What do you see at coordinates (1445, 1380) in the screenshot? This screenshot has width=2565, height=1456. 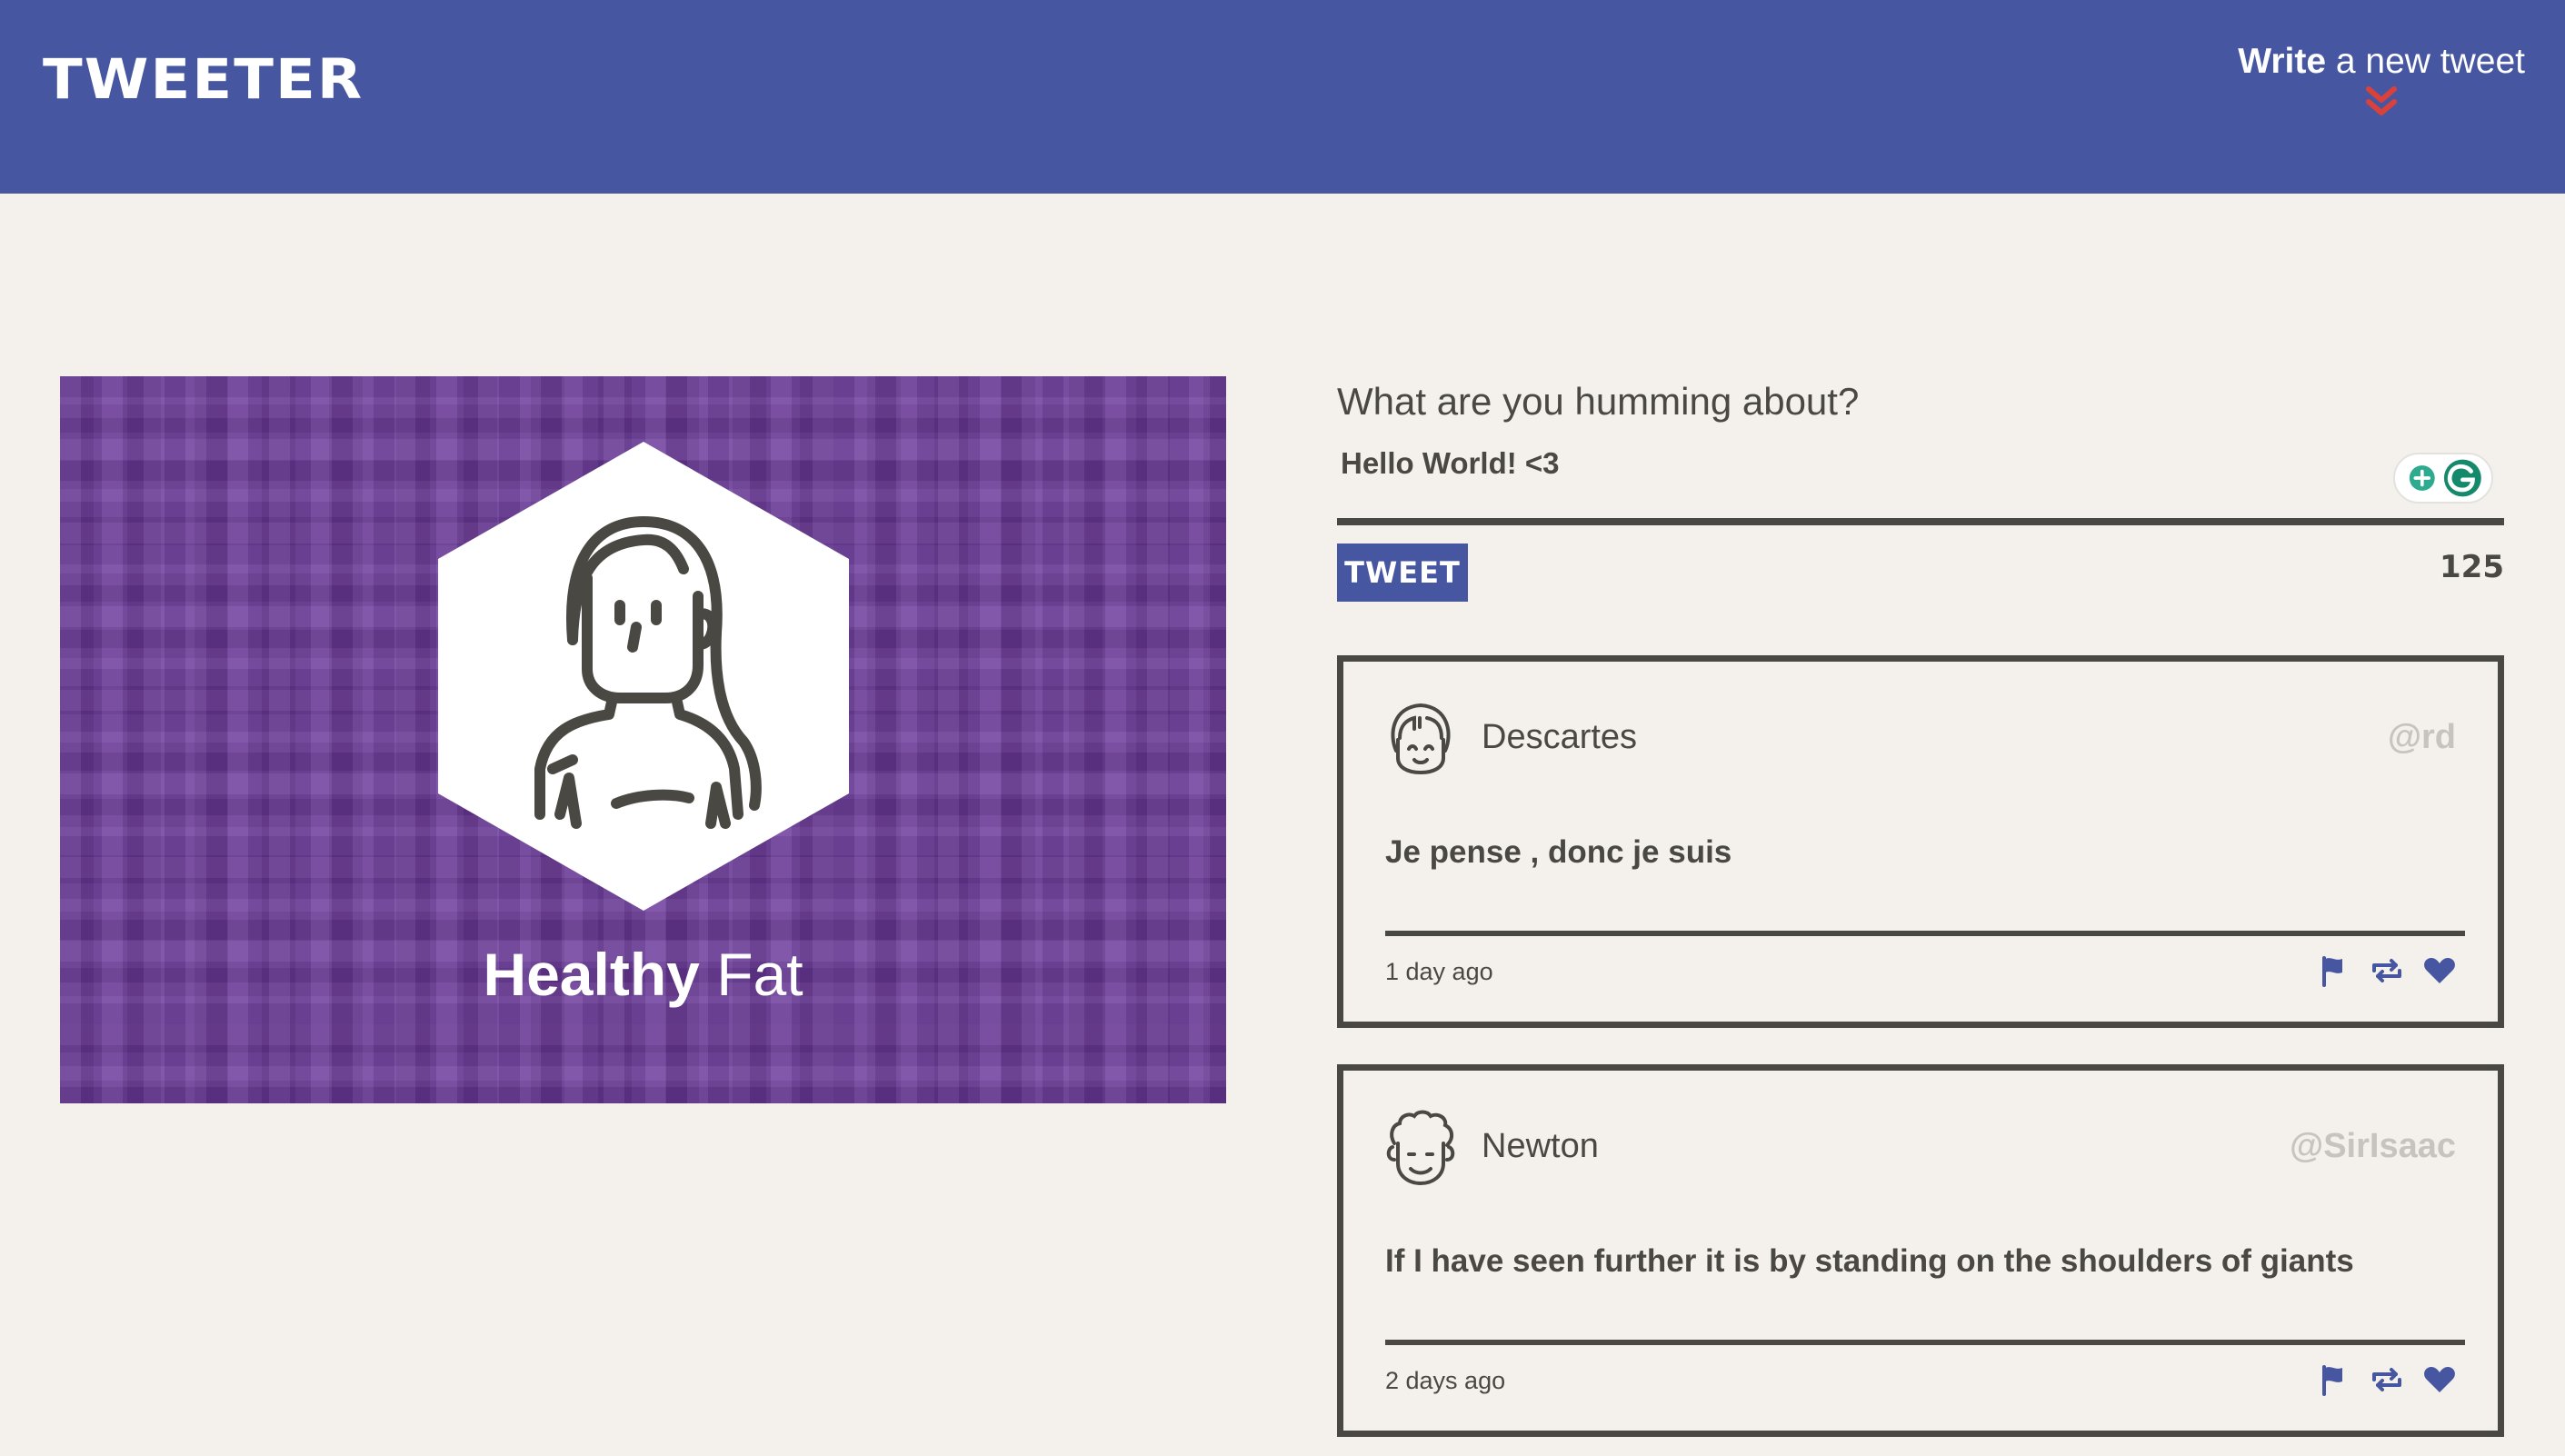 I see `tweet-timestamp: 2 days ago` at bounding box center [1445, 1380].